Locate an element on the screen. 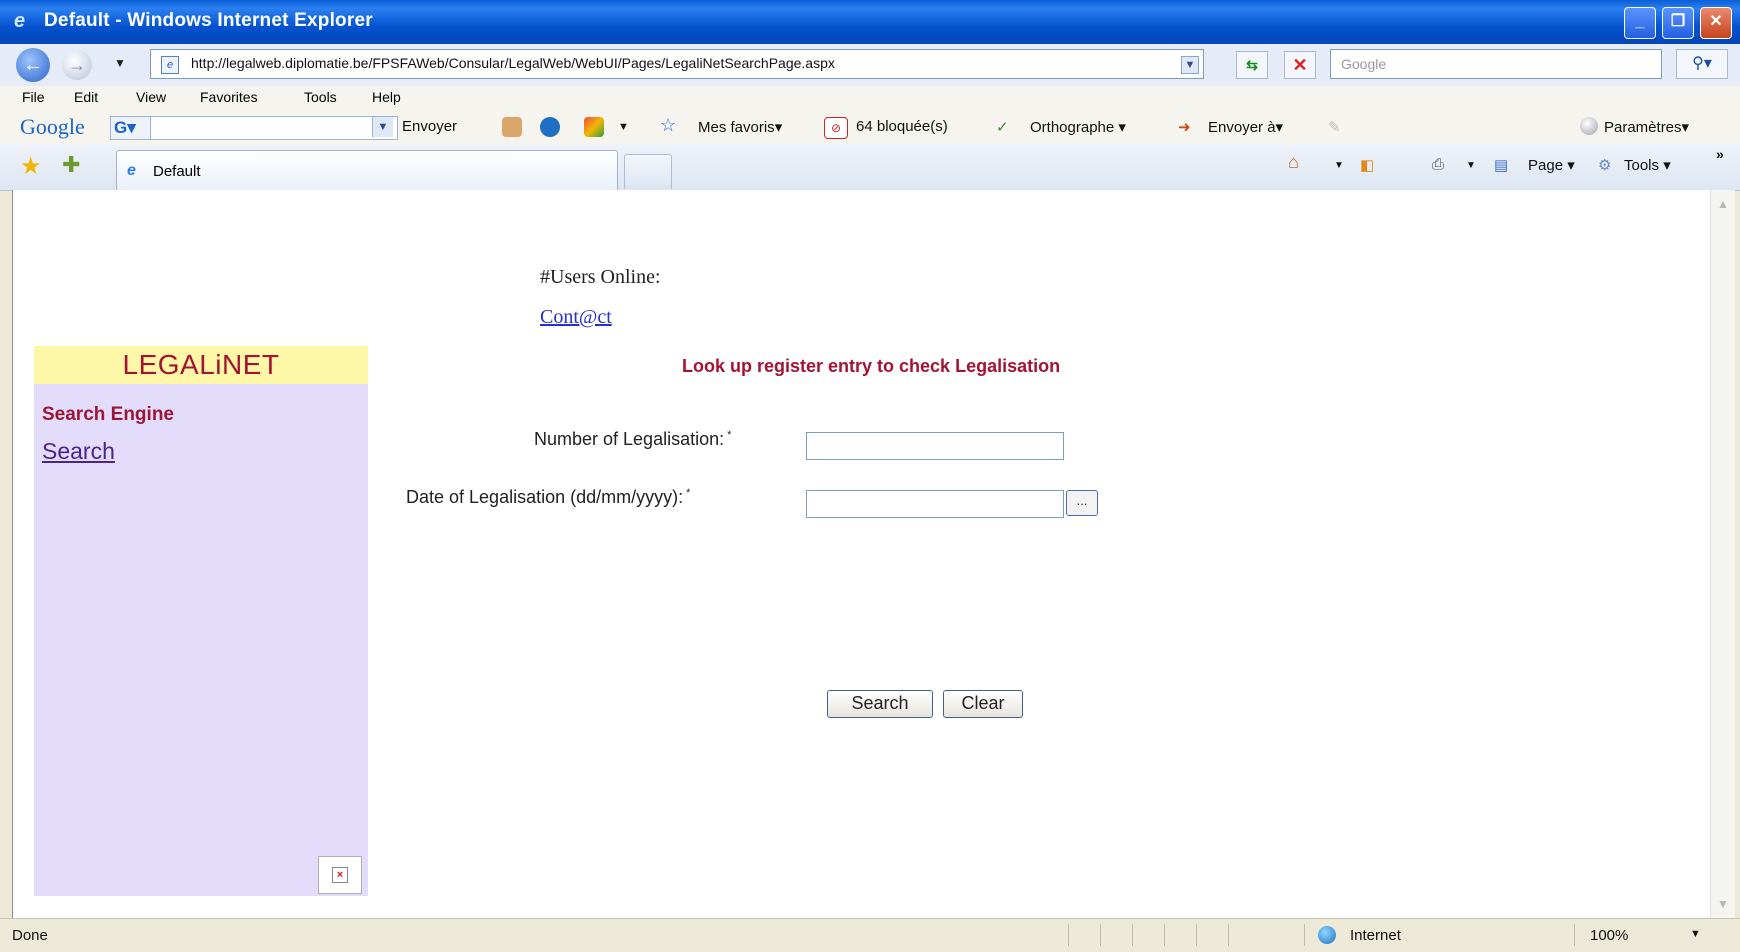 The height and width of the screenshot is (952, 1740). envoyer-button: Envoyer is located at coordinates (429, 126).